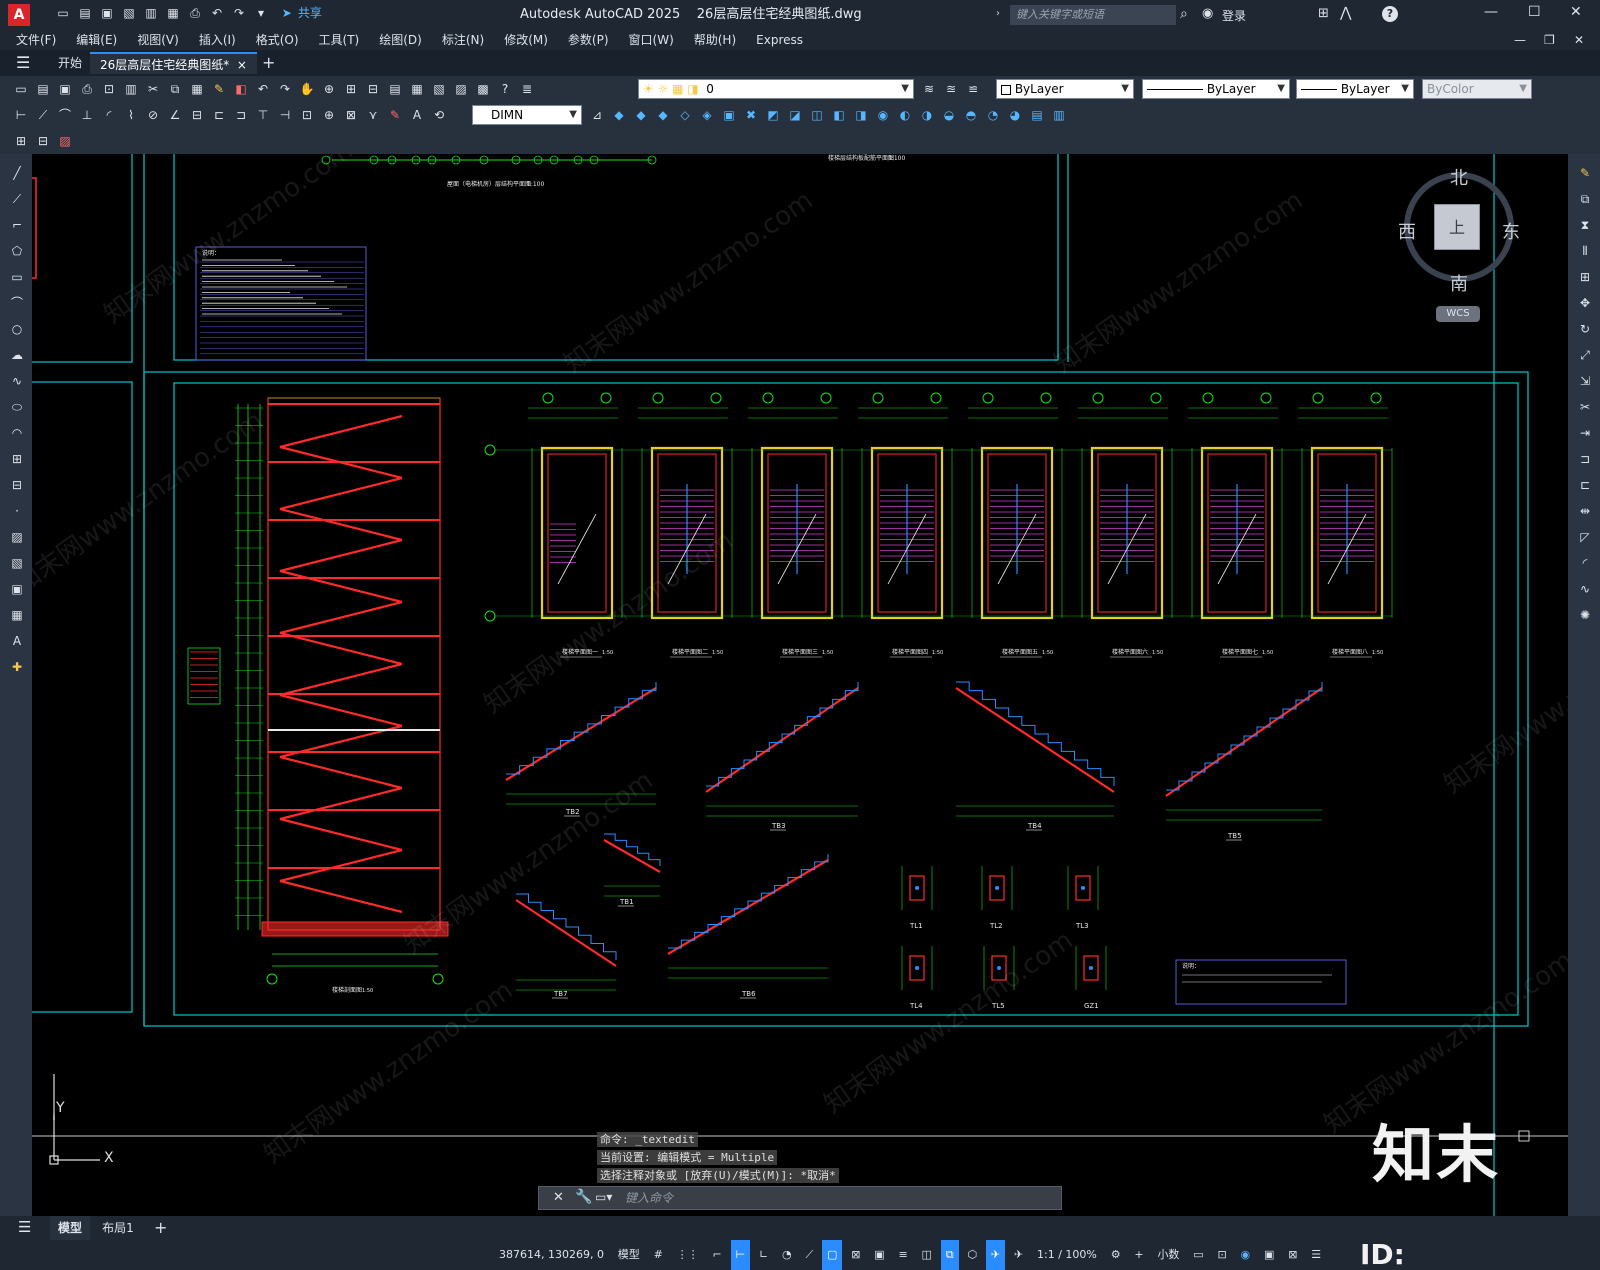 This screenshot has height=1270, width=1600. I want to click on undo2-icon: ↶, so click(263, 89).